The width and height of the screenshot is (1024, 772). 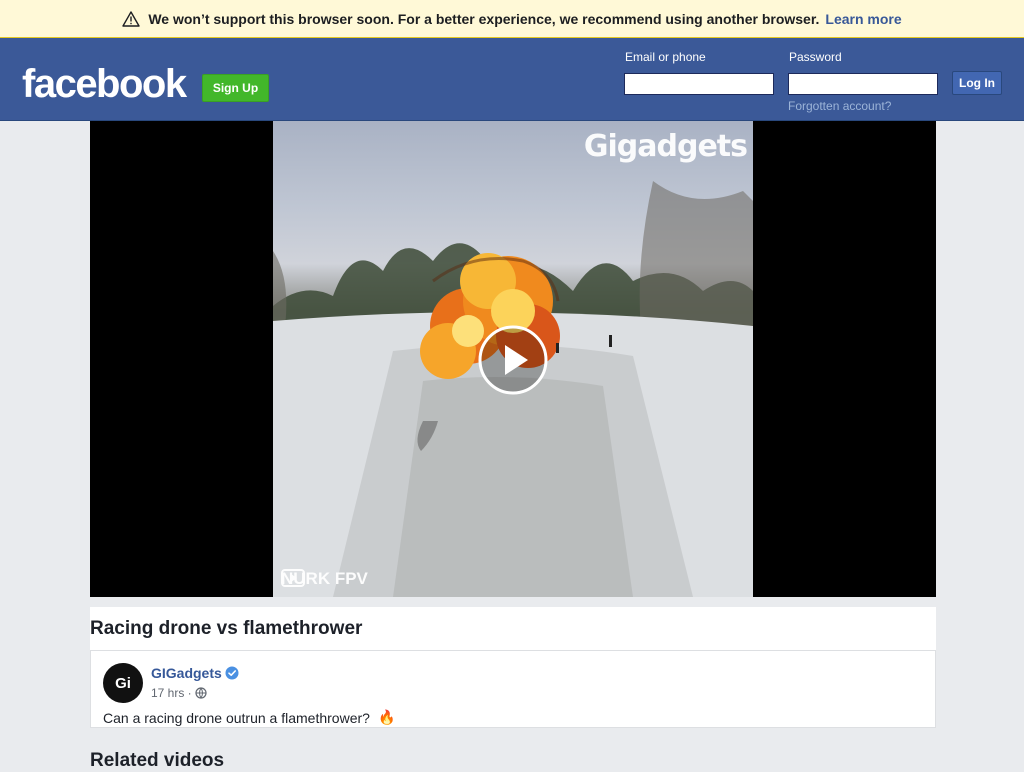 I want to click on video-title: Racing drone vs flamethrower, so click(x=226, y=628).